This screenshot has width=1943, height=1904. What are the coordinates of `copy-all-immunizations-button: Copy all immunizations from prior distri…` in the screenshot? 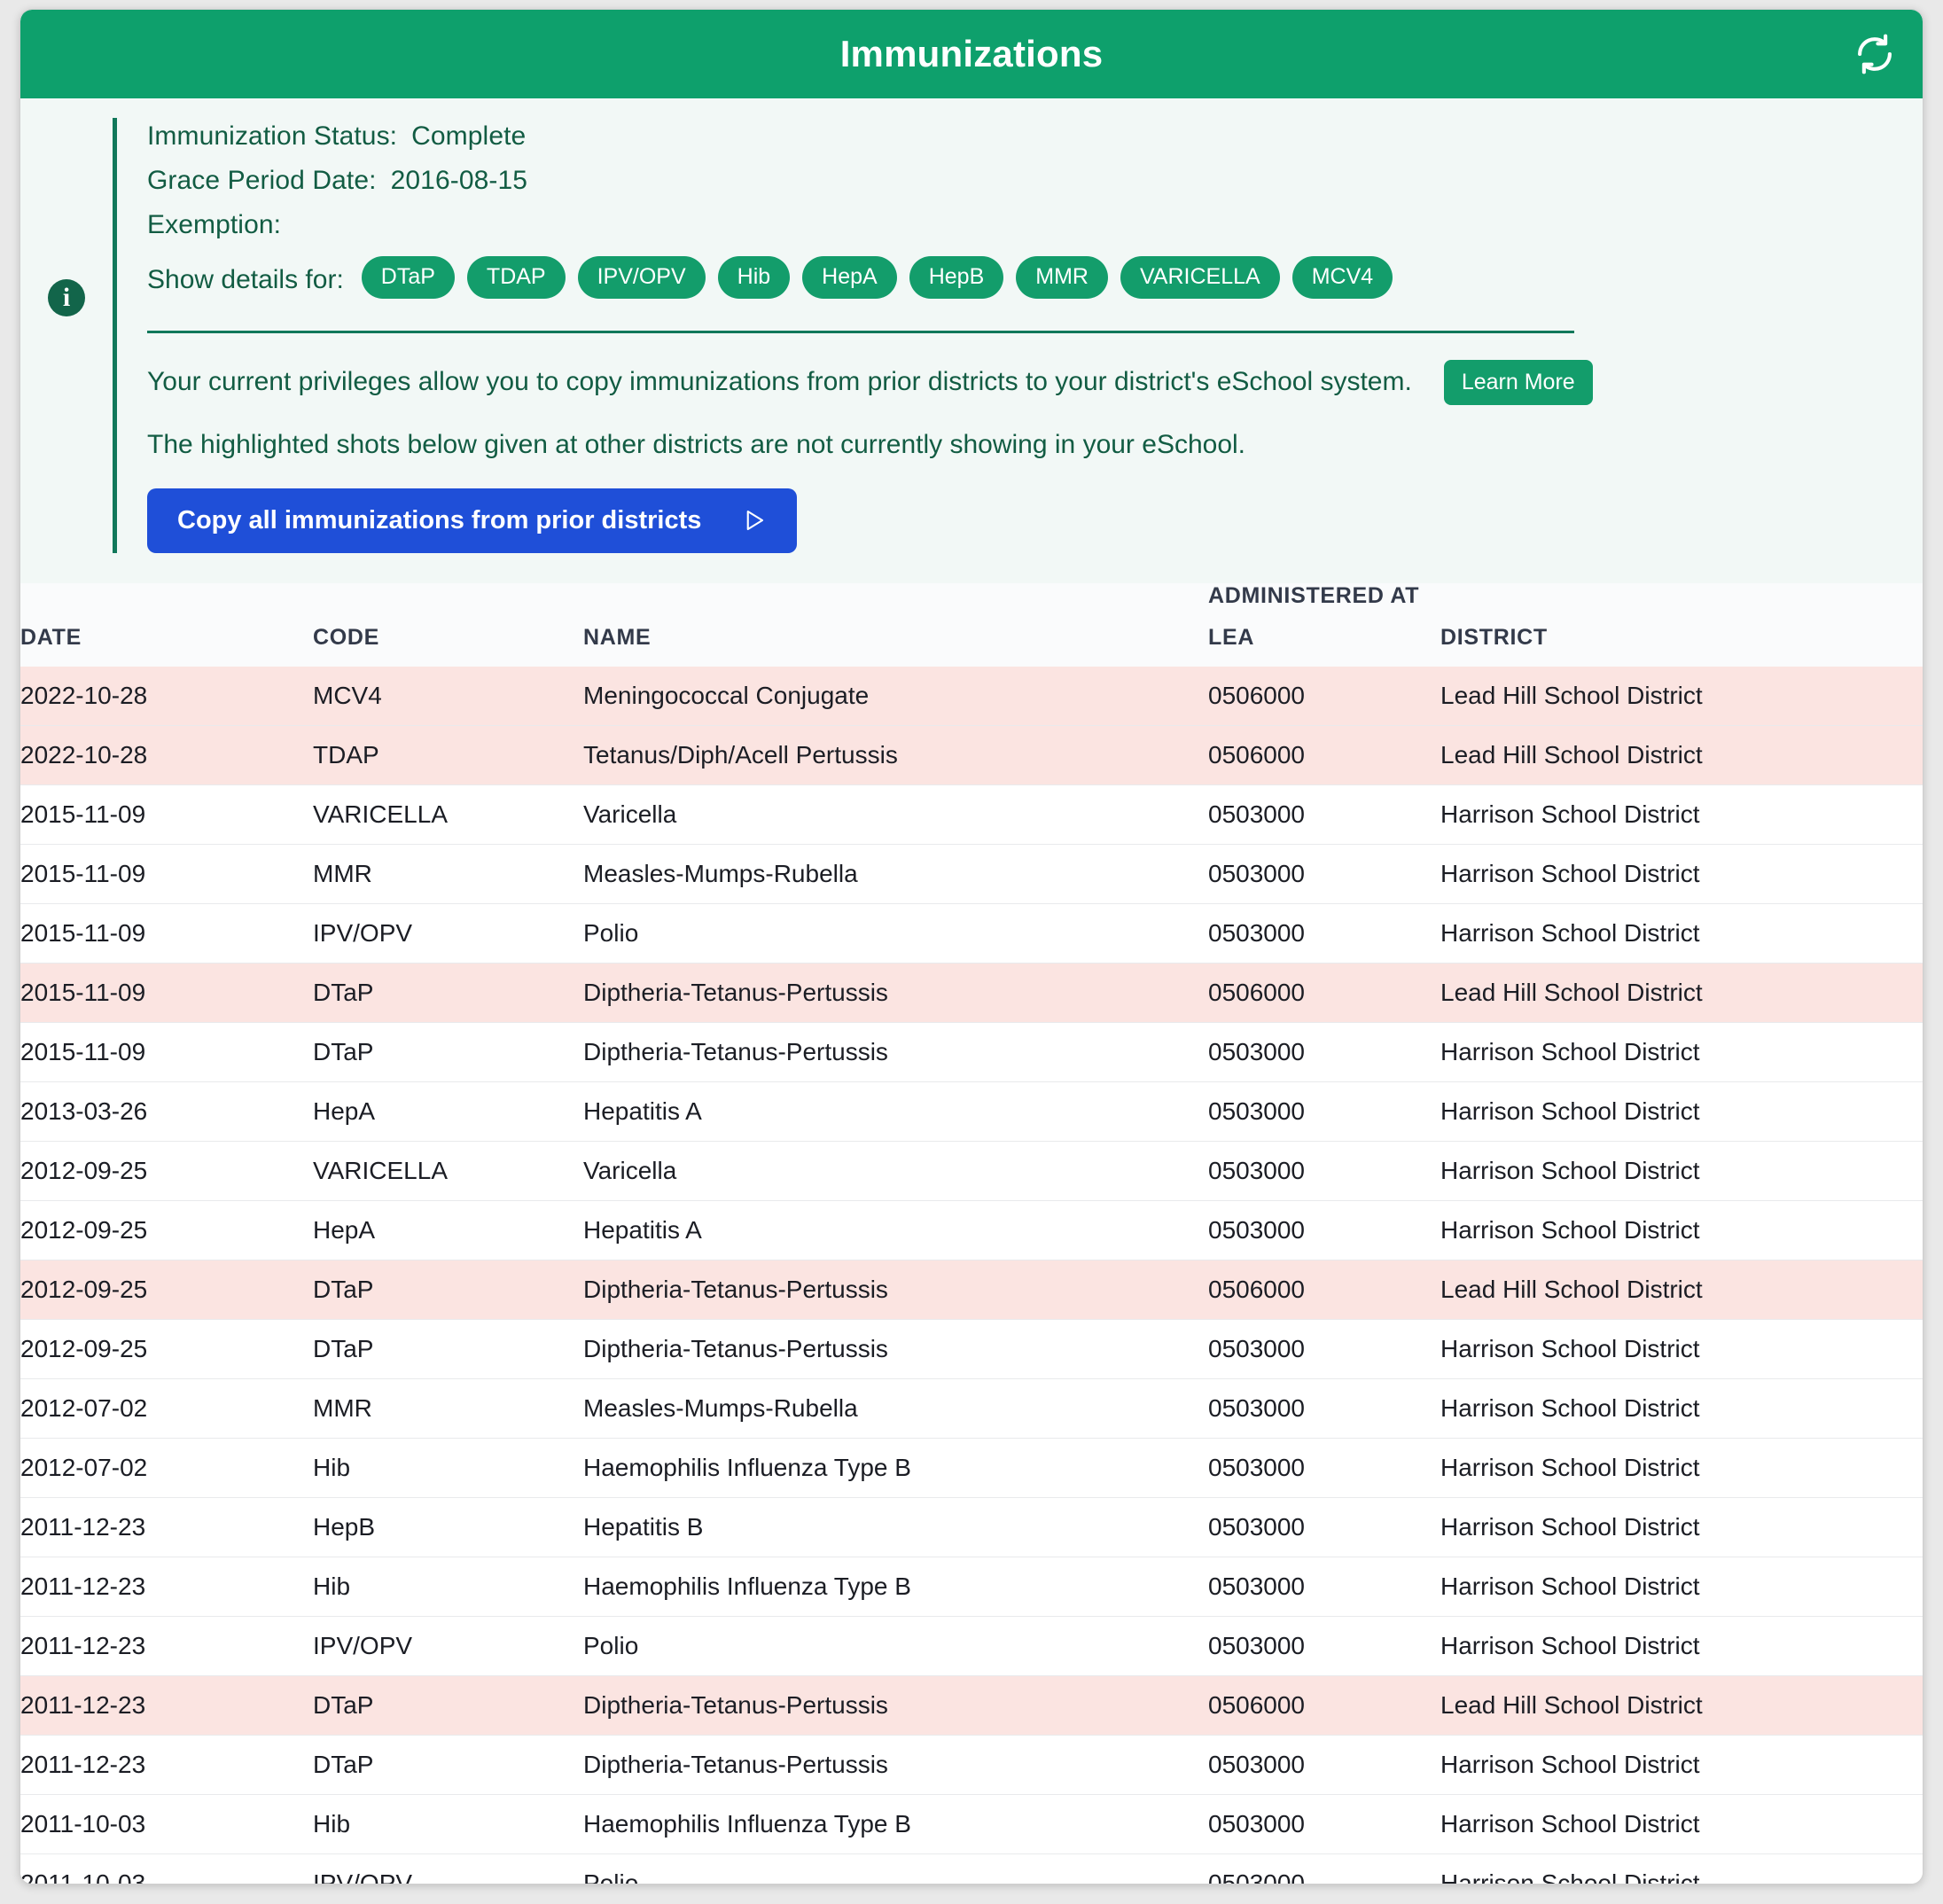 It's located at (472, 520).